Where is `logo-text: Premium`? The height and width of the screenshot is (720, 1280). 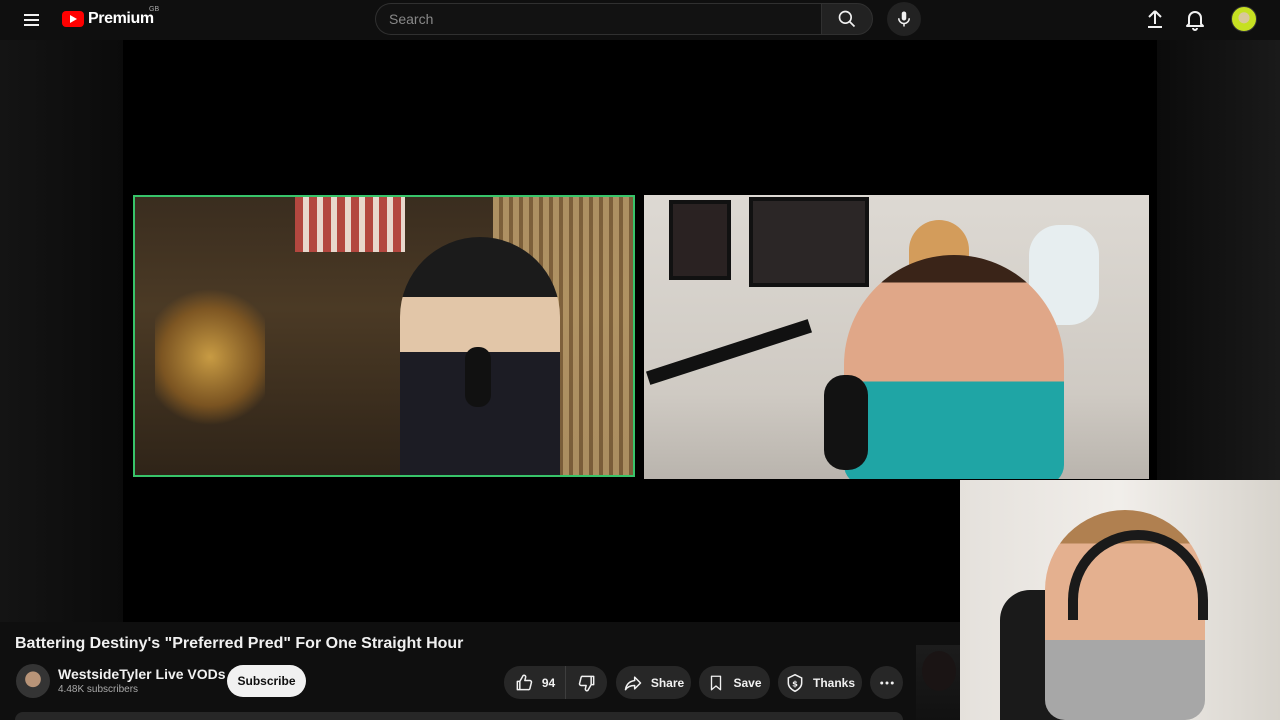
logo-text: Premium is located at coordinates (121, 18).